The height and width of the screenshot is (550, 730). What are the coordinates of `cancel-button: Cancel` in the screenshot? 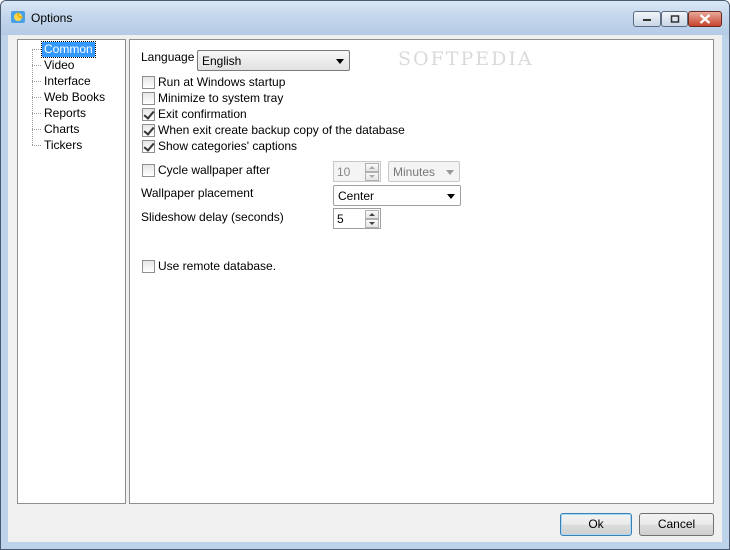 It's located at (676, 524).